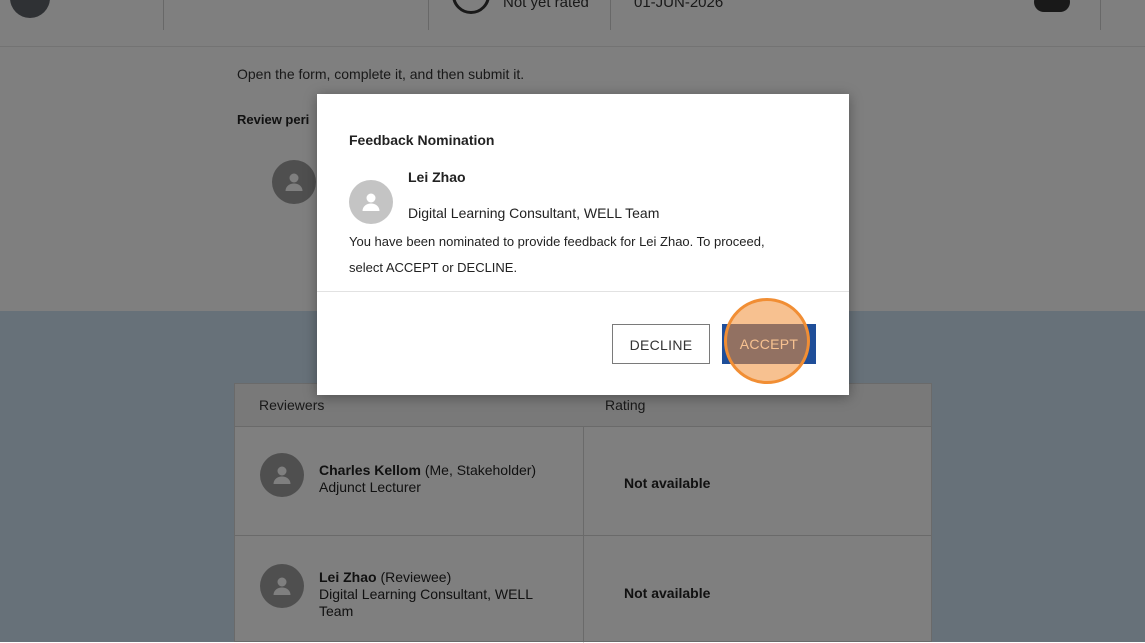 The image size is (1145, 643). I want to click on dialog-title: Feedback Nomination, so click(422, 140).